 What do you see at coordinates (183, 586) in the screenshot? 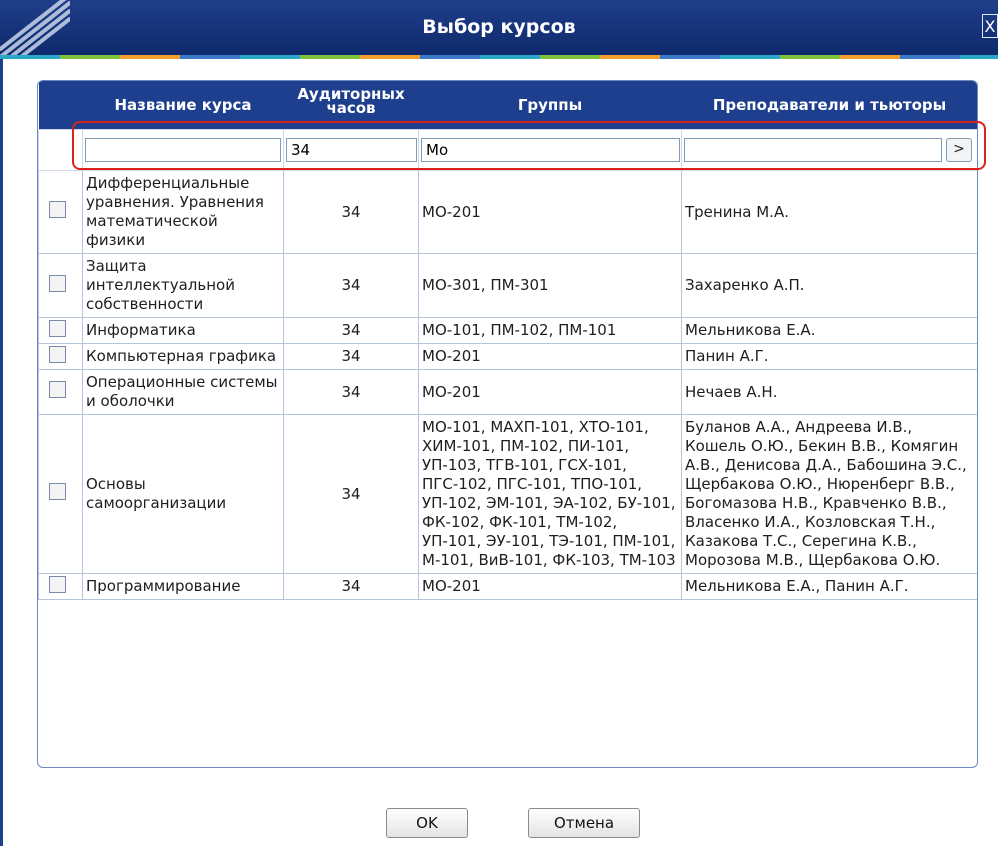
I see `course-name-cell: Программирование` at bounding box center [183, 586].